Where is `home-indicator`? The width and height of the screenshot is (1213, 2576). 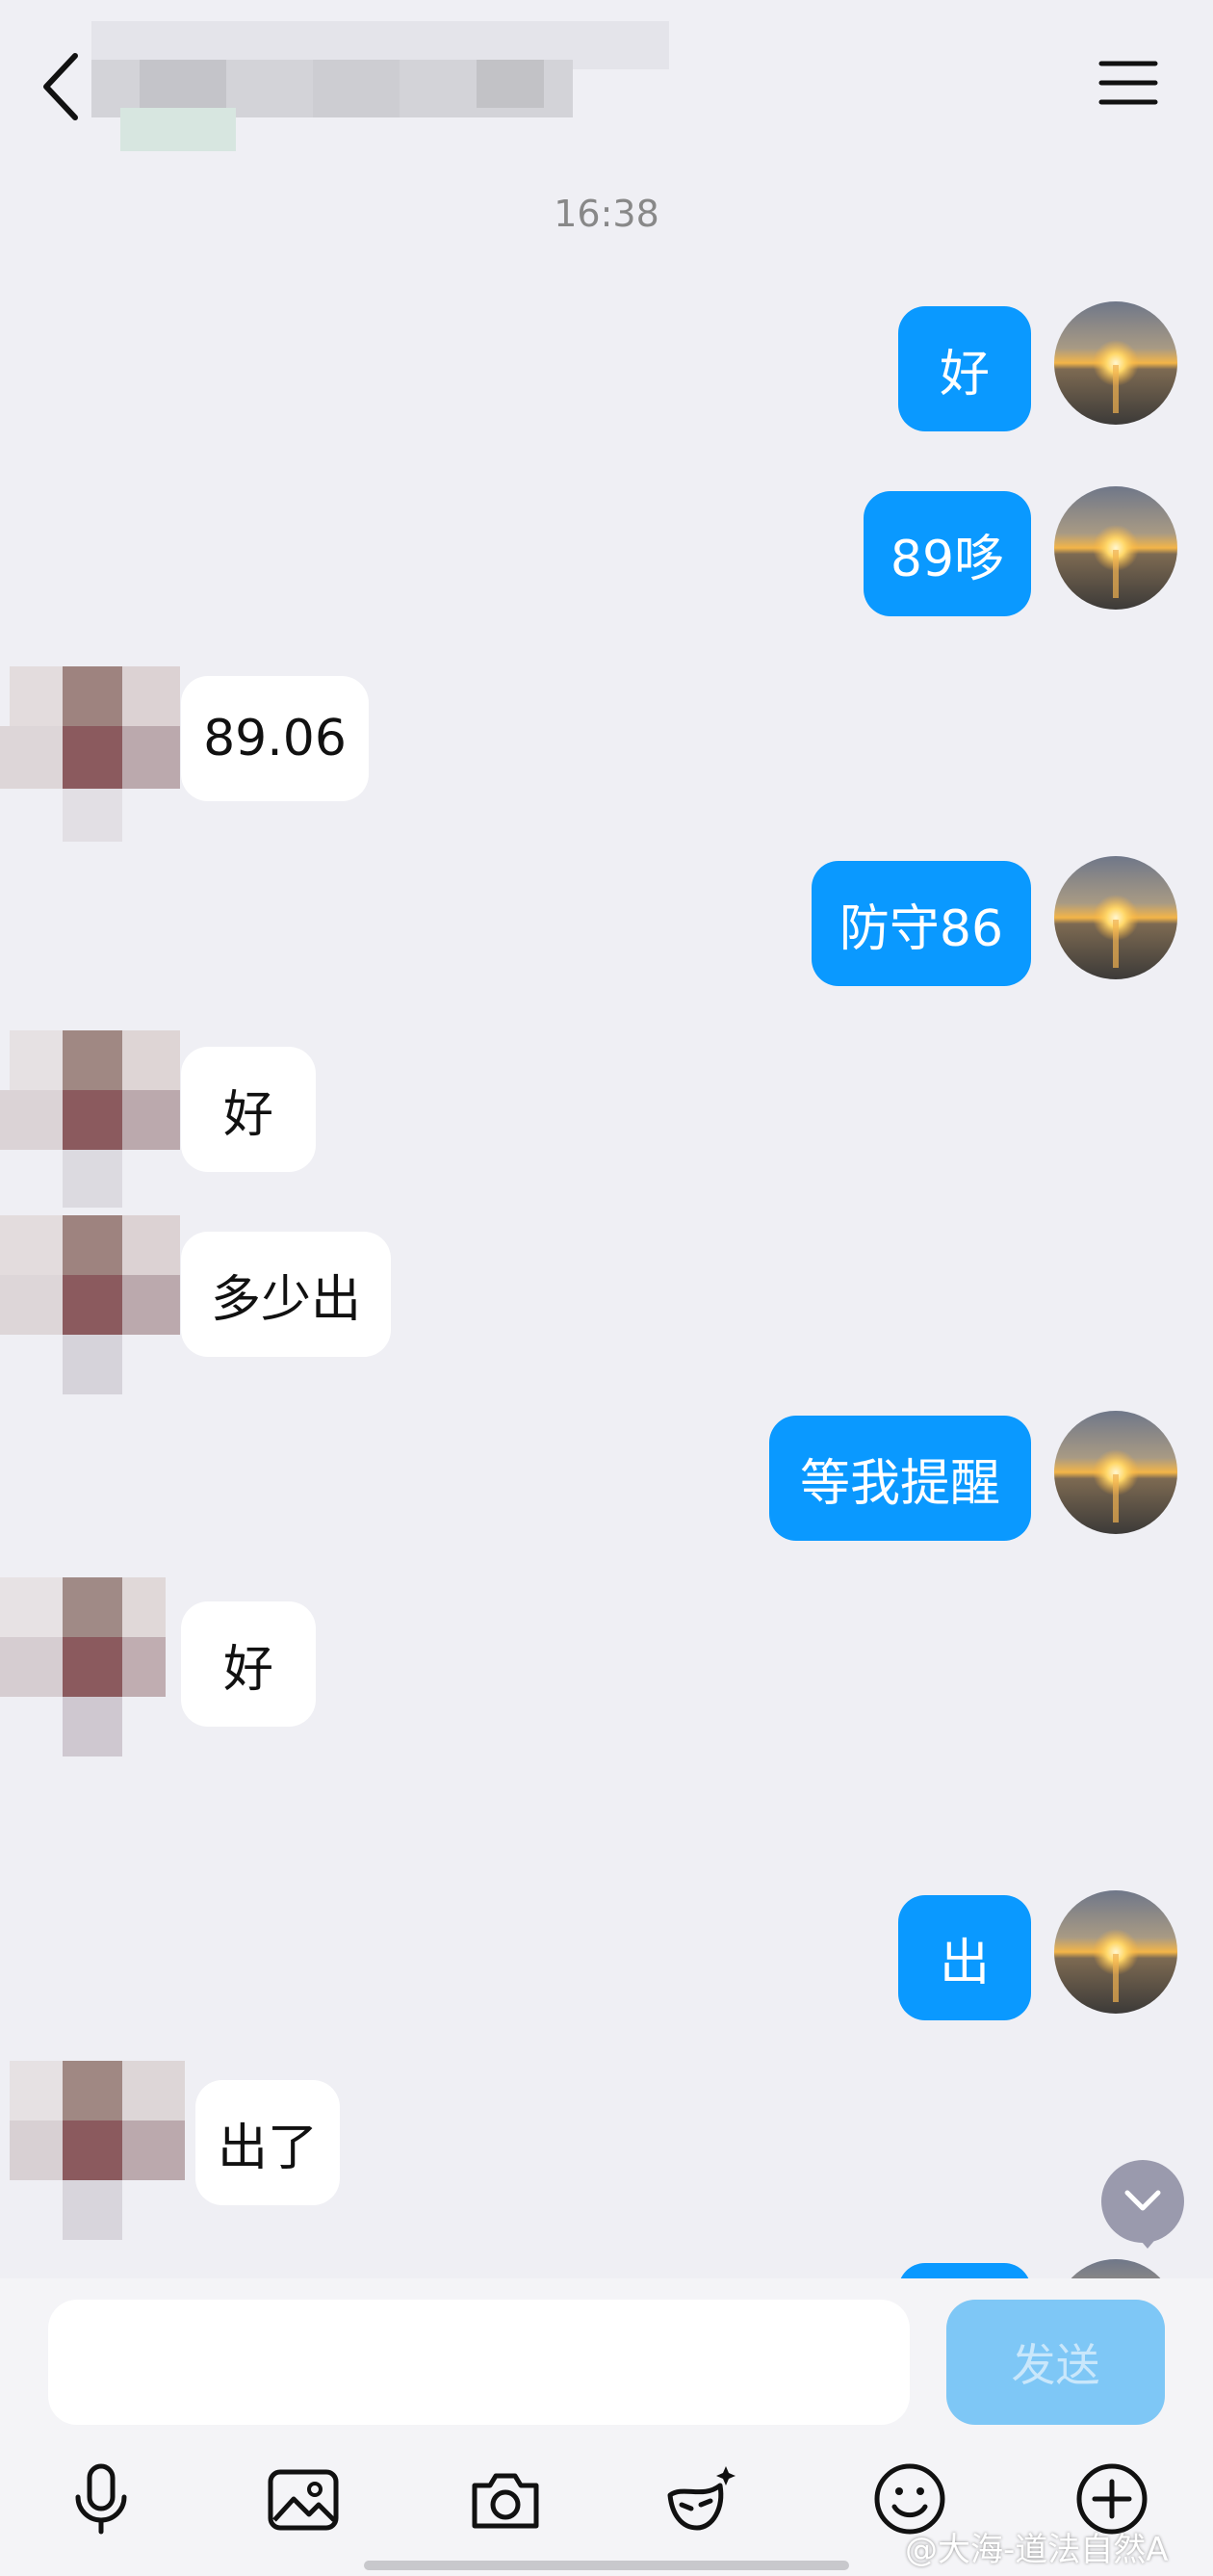 home-indicator is located at coordinates (607, 2565).